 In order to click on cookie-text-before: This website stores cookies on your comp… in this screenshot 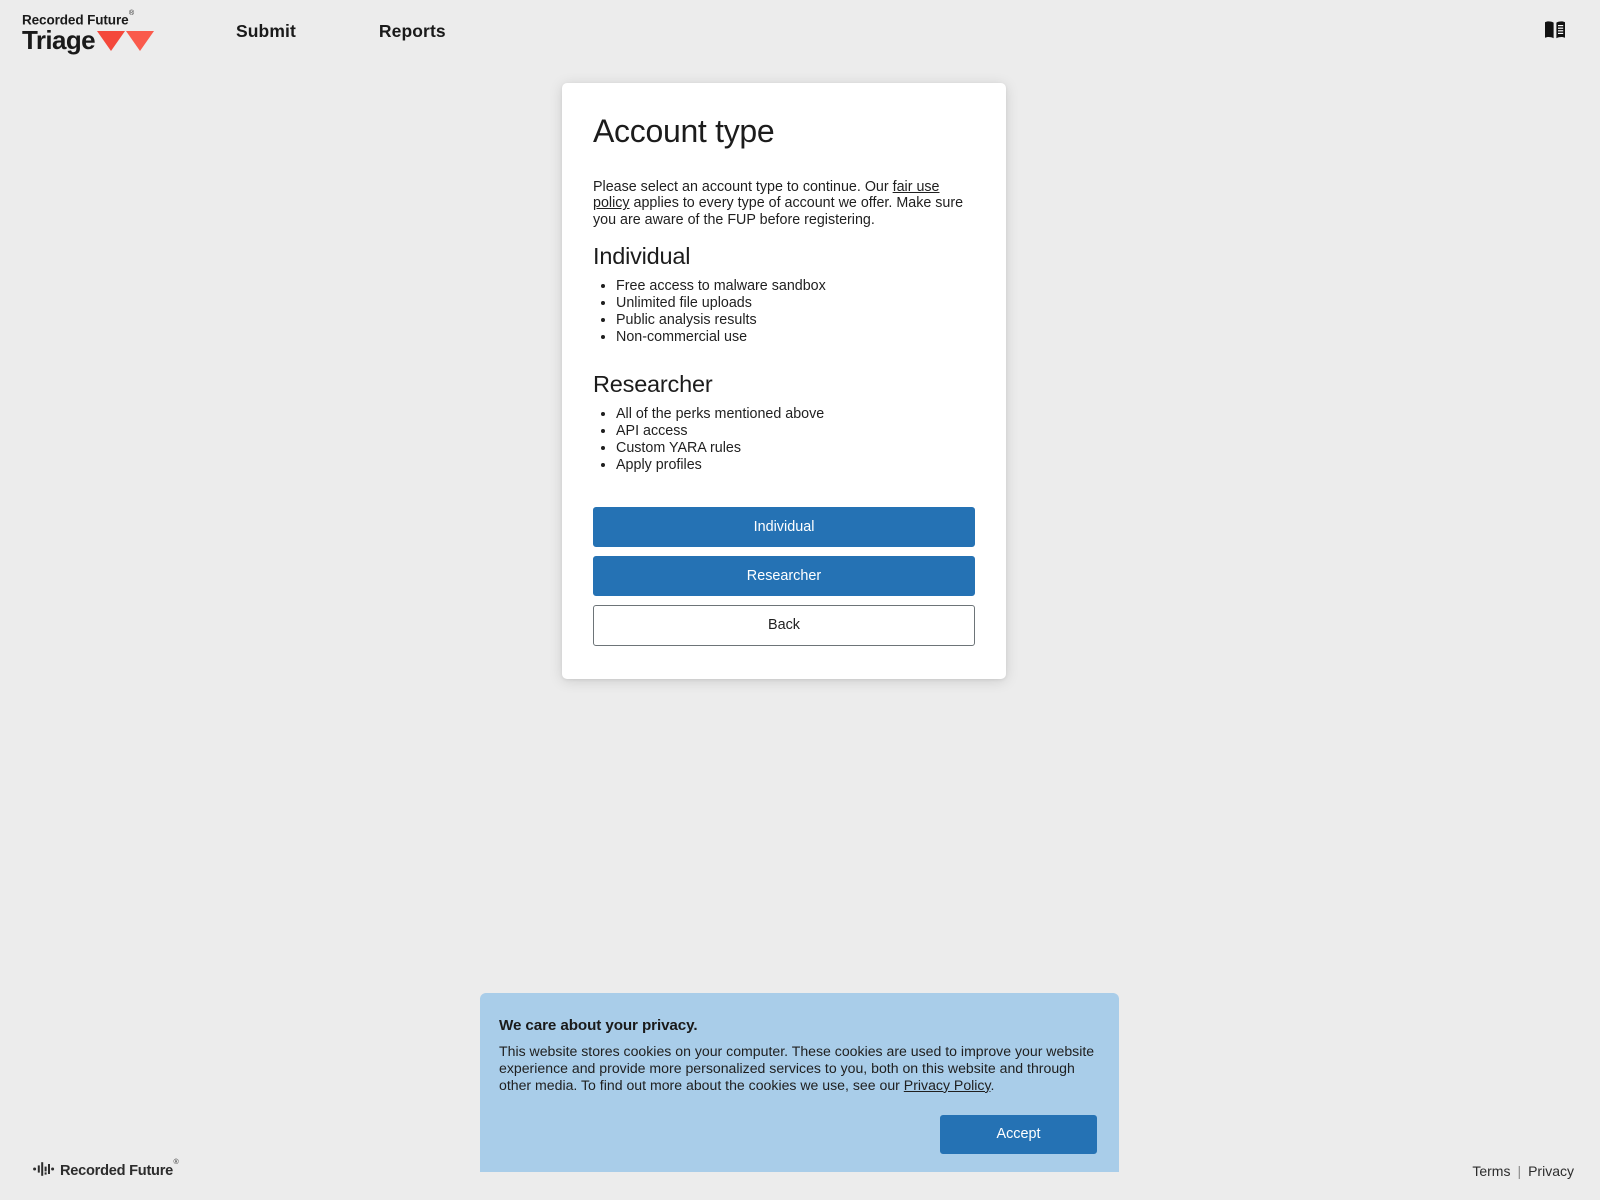, I will do `click(797, 1068)`.